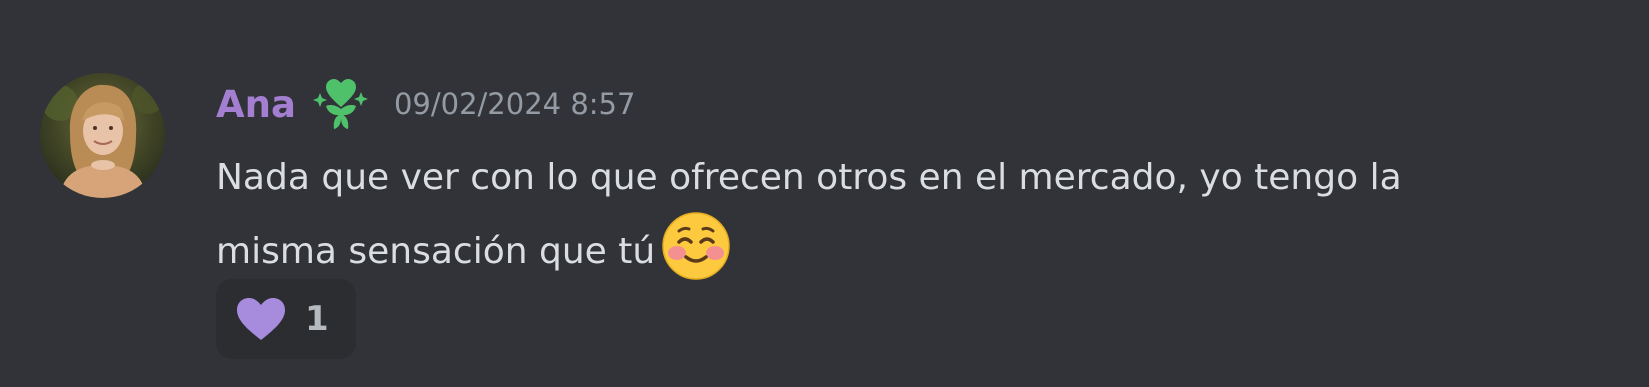 The height and width of the screenshot is (387, 1649). I want to click on message-header: Ana 09/02/2024 8:57, so click(425, 104).